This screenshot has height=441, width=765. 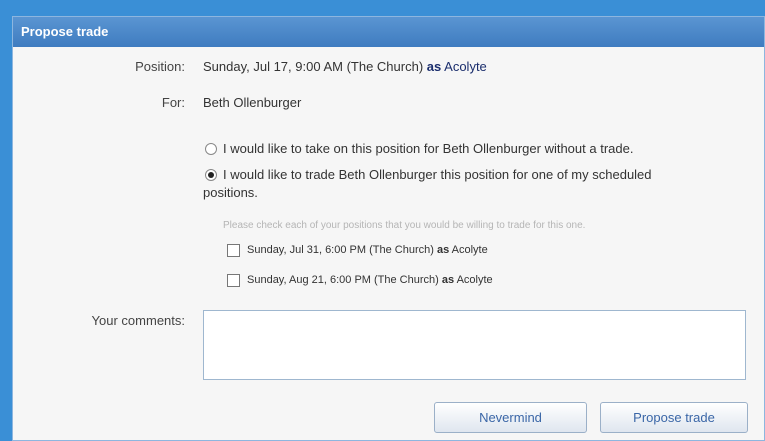 I want to click on for-label: For:, so click(x=173, y=102).